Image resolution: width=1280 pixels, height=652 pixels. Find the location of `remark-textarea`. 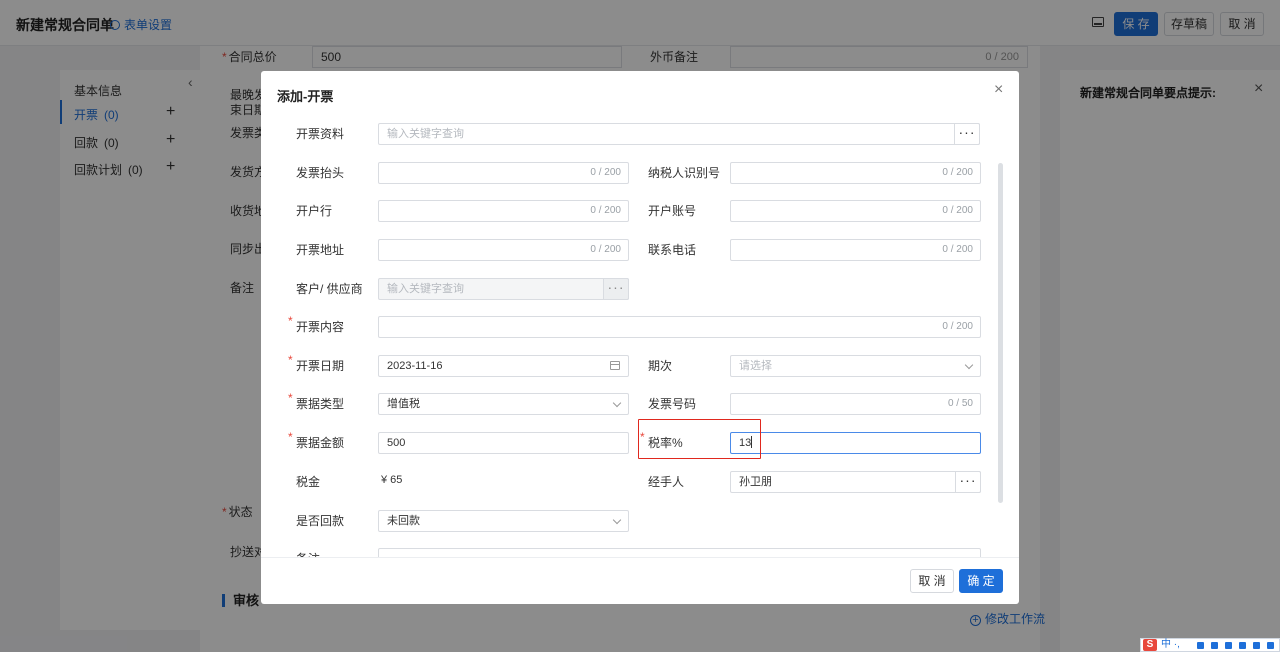

remark-textarea is located at coordinates (679, 552).